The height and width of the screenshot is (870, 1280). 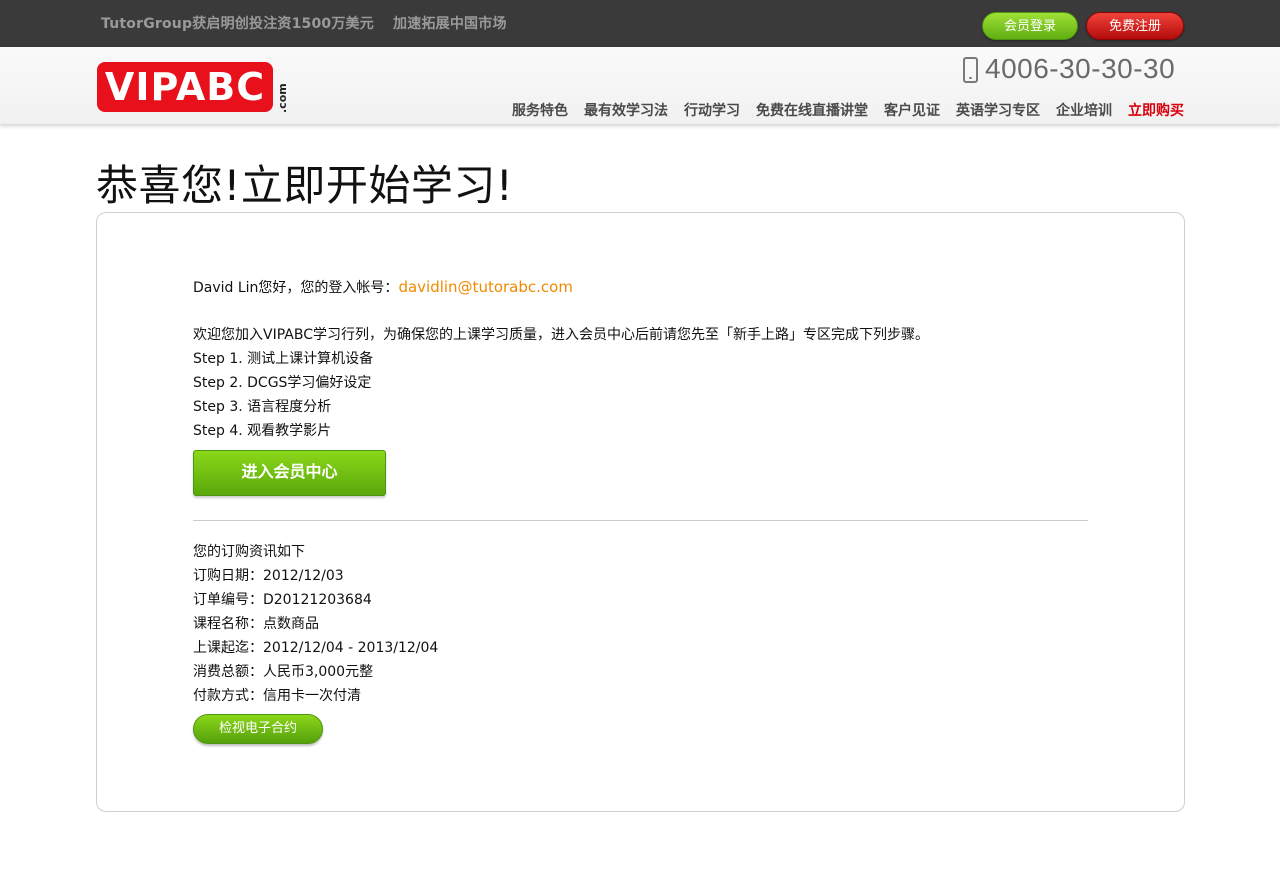 What do you see at coordinates (283, 359) in the screenshot?
I see `step-item: Step 1. 测试上课计算机设备` at bounding box center [283, 359].